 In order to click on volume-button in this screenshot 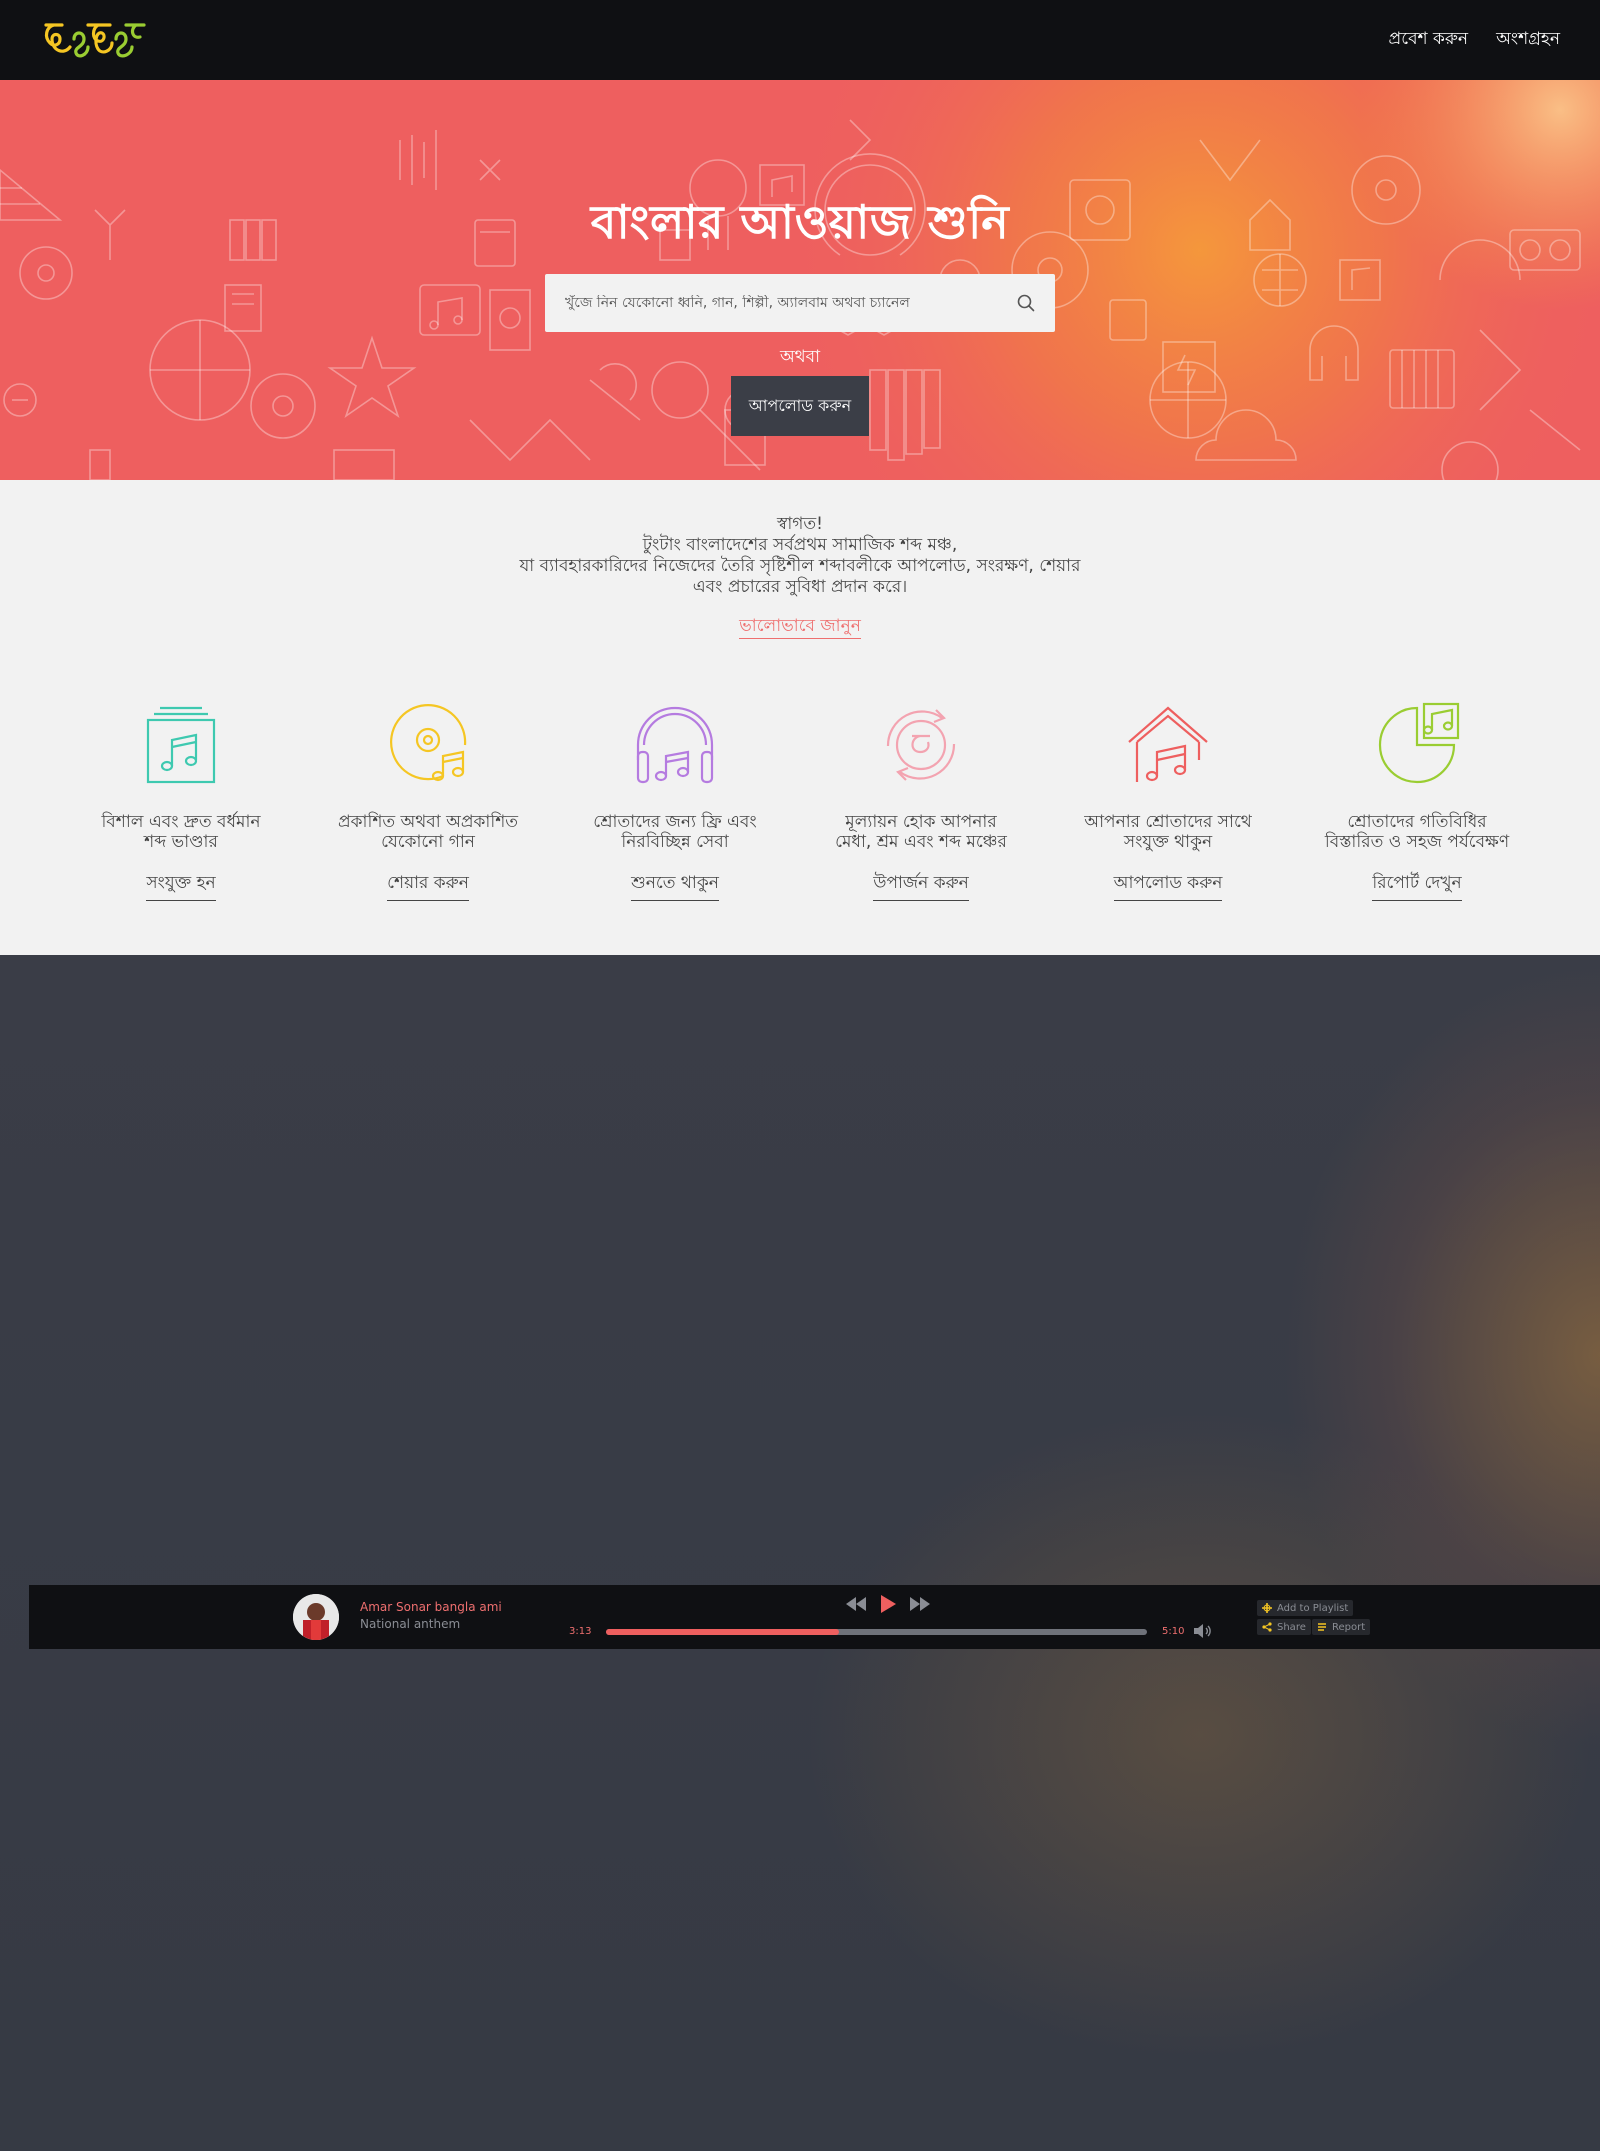, I will do `click(1203, 1633)`.